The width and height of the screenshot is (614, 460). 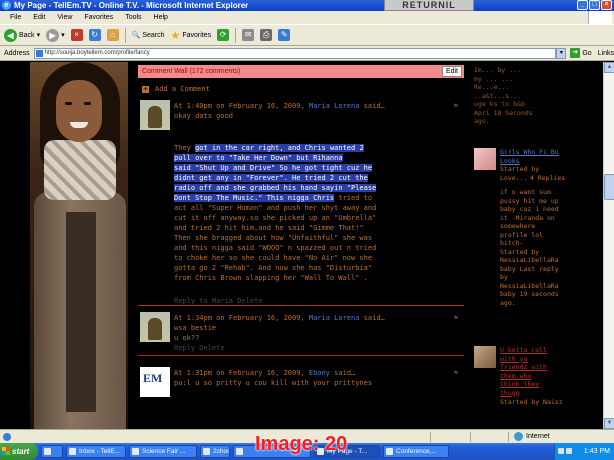 I want to click on search-button: 🔍 Search, so click(x=148, y=35).